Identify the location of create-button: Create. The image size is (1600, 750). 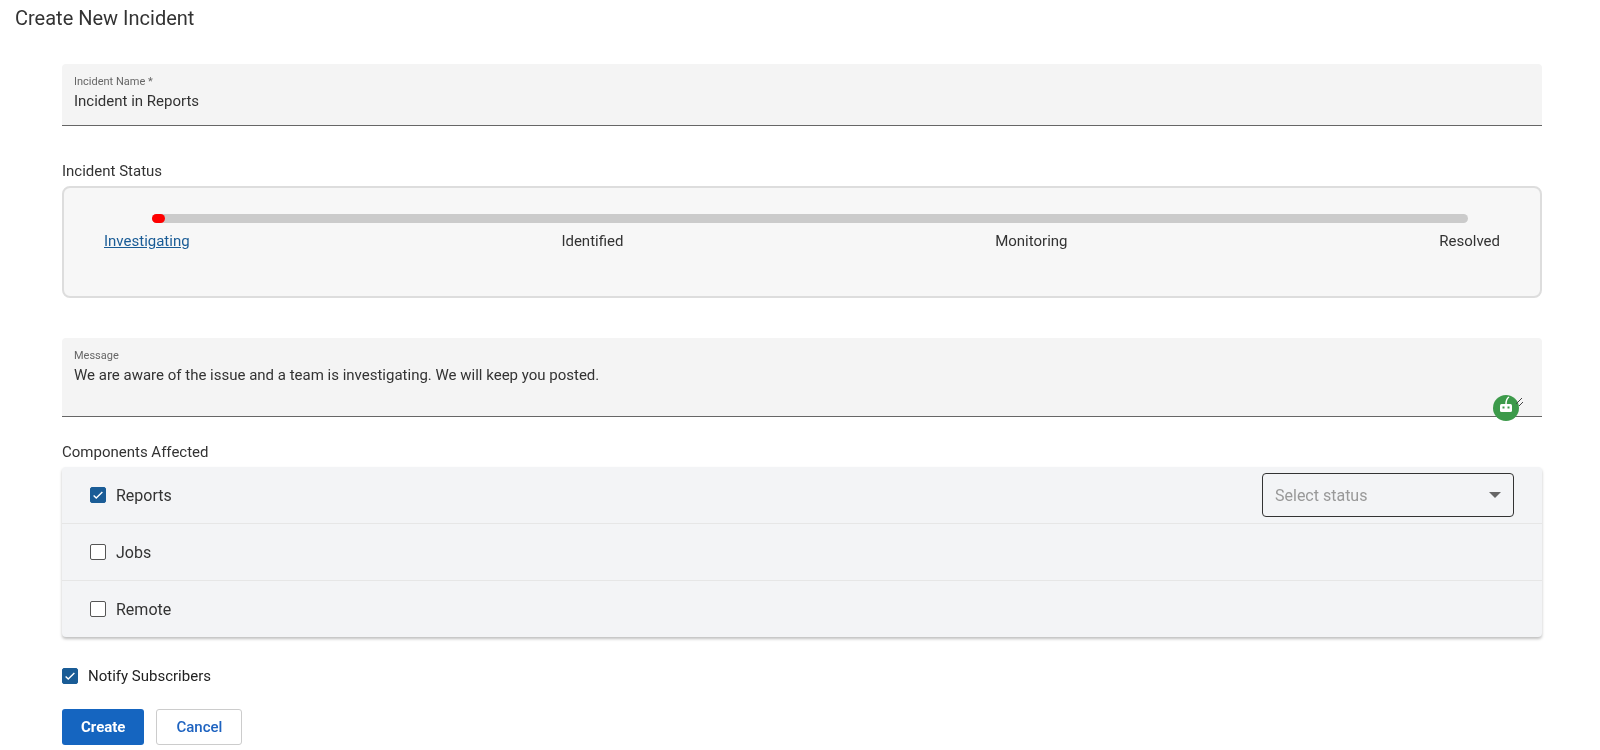
(103, 727).